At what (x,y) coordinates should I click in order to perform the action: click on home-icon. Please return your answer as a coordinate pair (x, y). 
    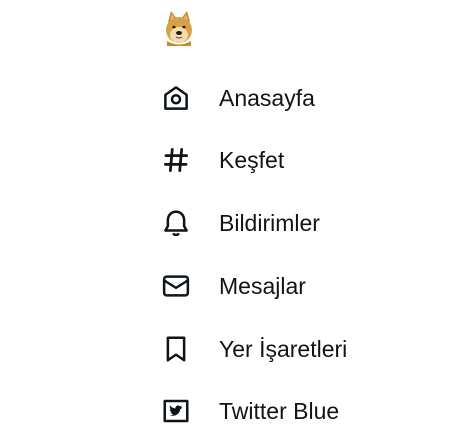
    Looking at the image, I should click on (176, 98).